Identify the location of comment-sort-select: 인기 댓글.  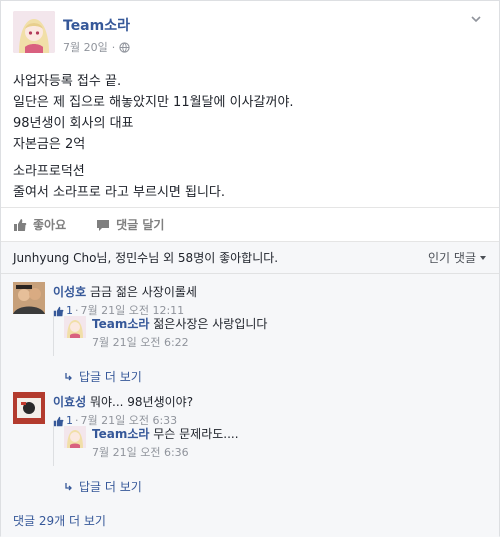
(457, 257).